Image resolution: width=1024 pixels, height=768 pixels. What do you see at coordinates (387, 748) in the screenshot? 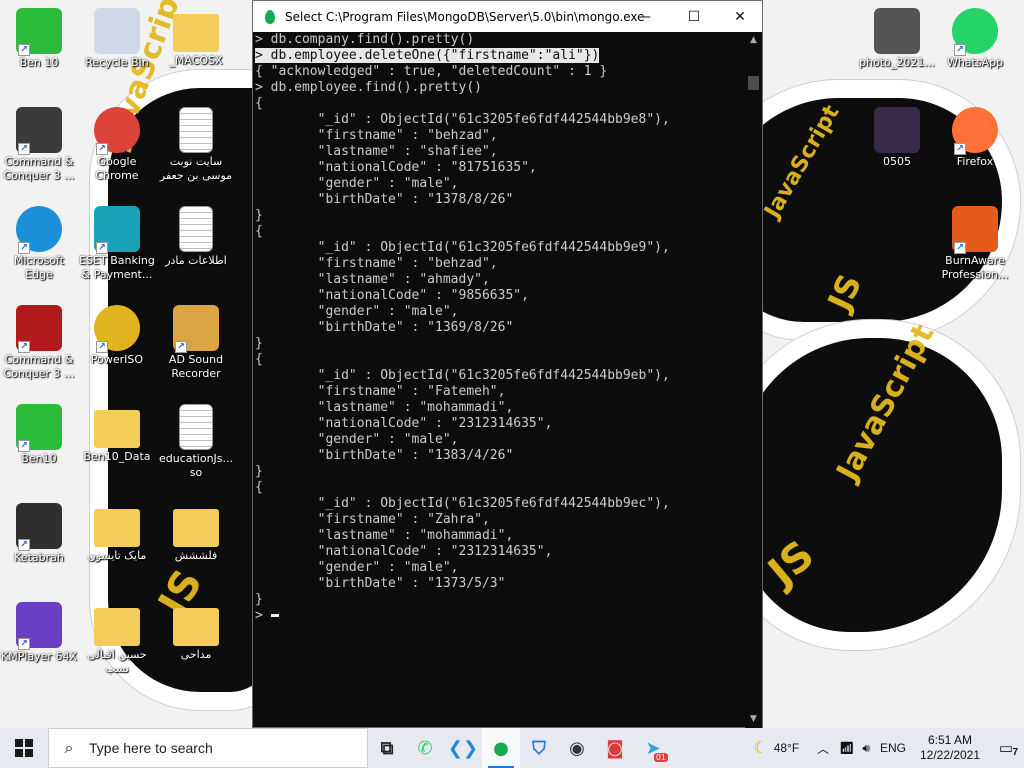
I see `task-view-icon: ⧉` at bounding box center [387, 748].